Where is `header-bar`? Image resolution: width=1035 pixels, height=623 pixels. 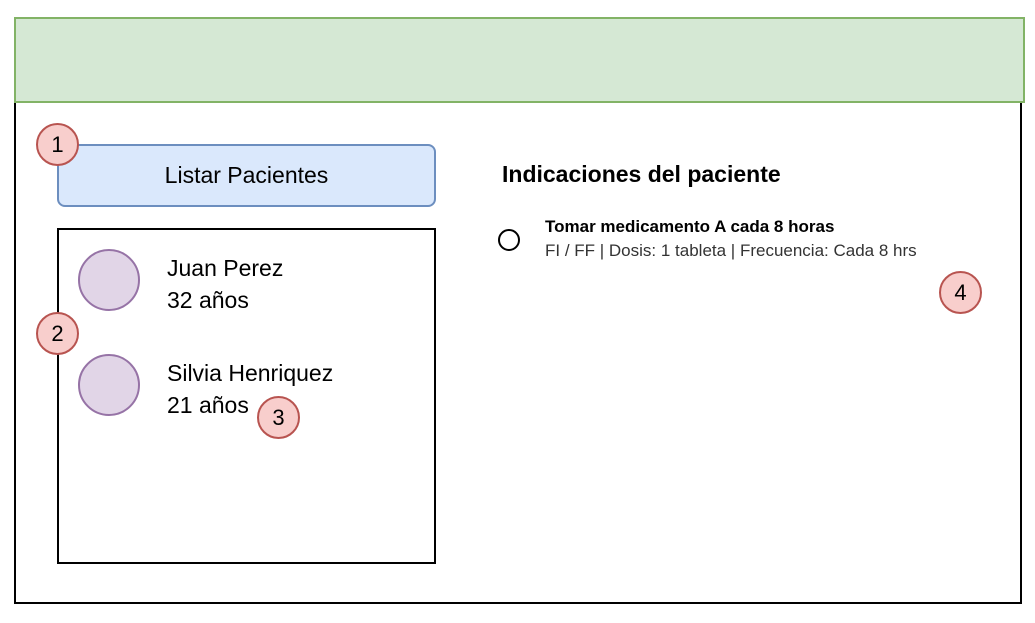
header-bar is located at coordinates (519, 60).